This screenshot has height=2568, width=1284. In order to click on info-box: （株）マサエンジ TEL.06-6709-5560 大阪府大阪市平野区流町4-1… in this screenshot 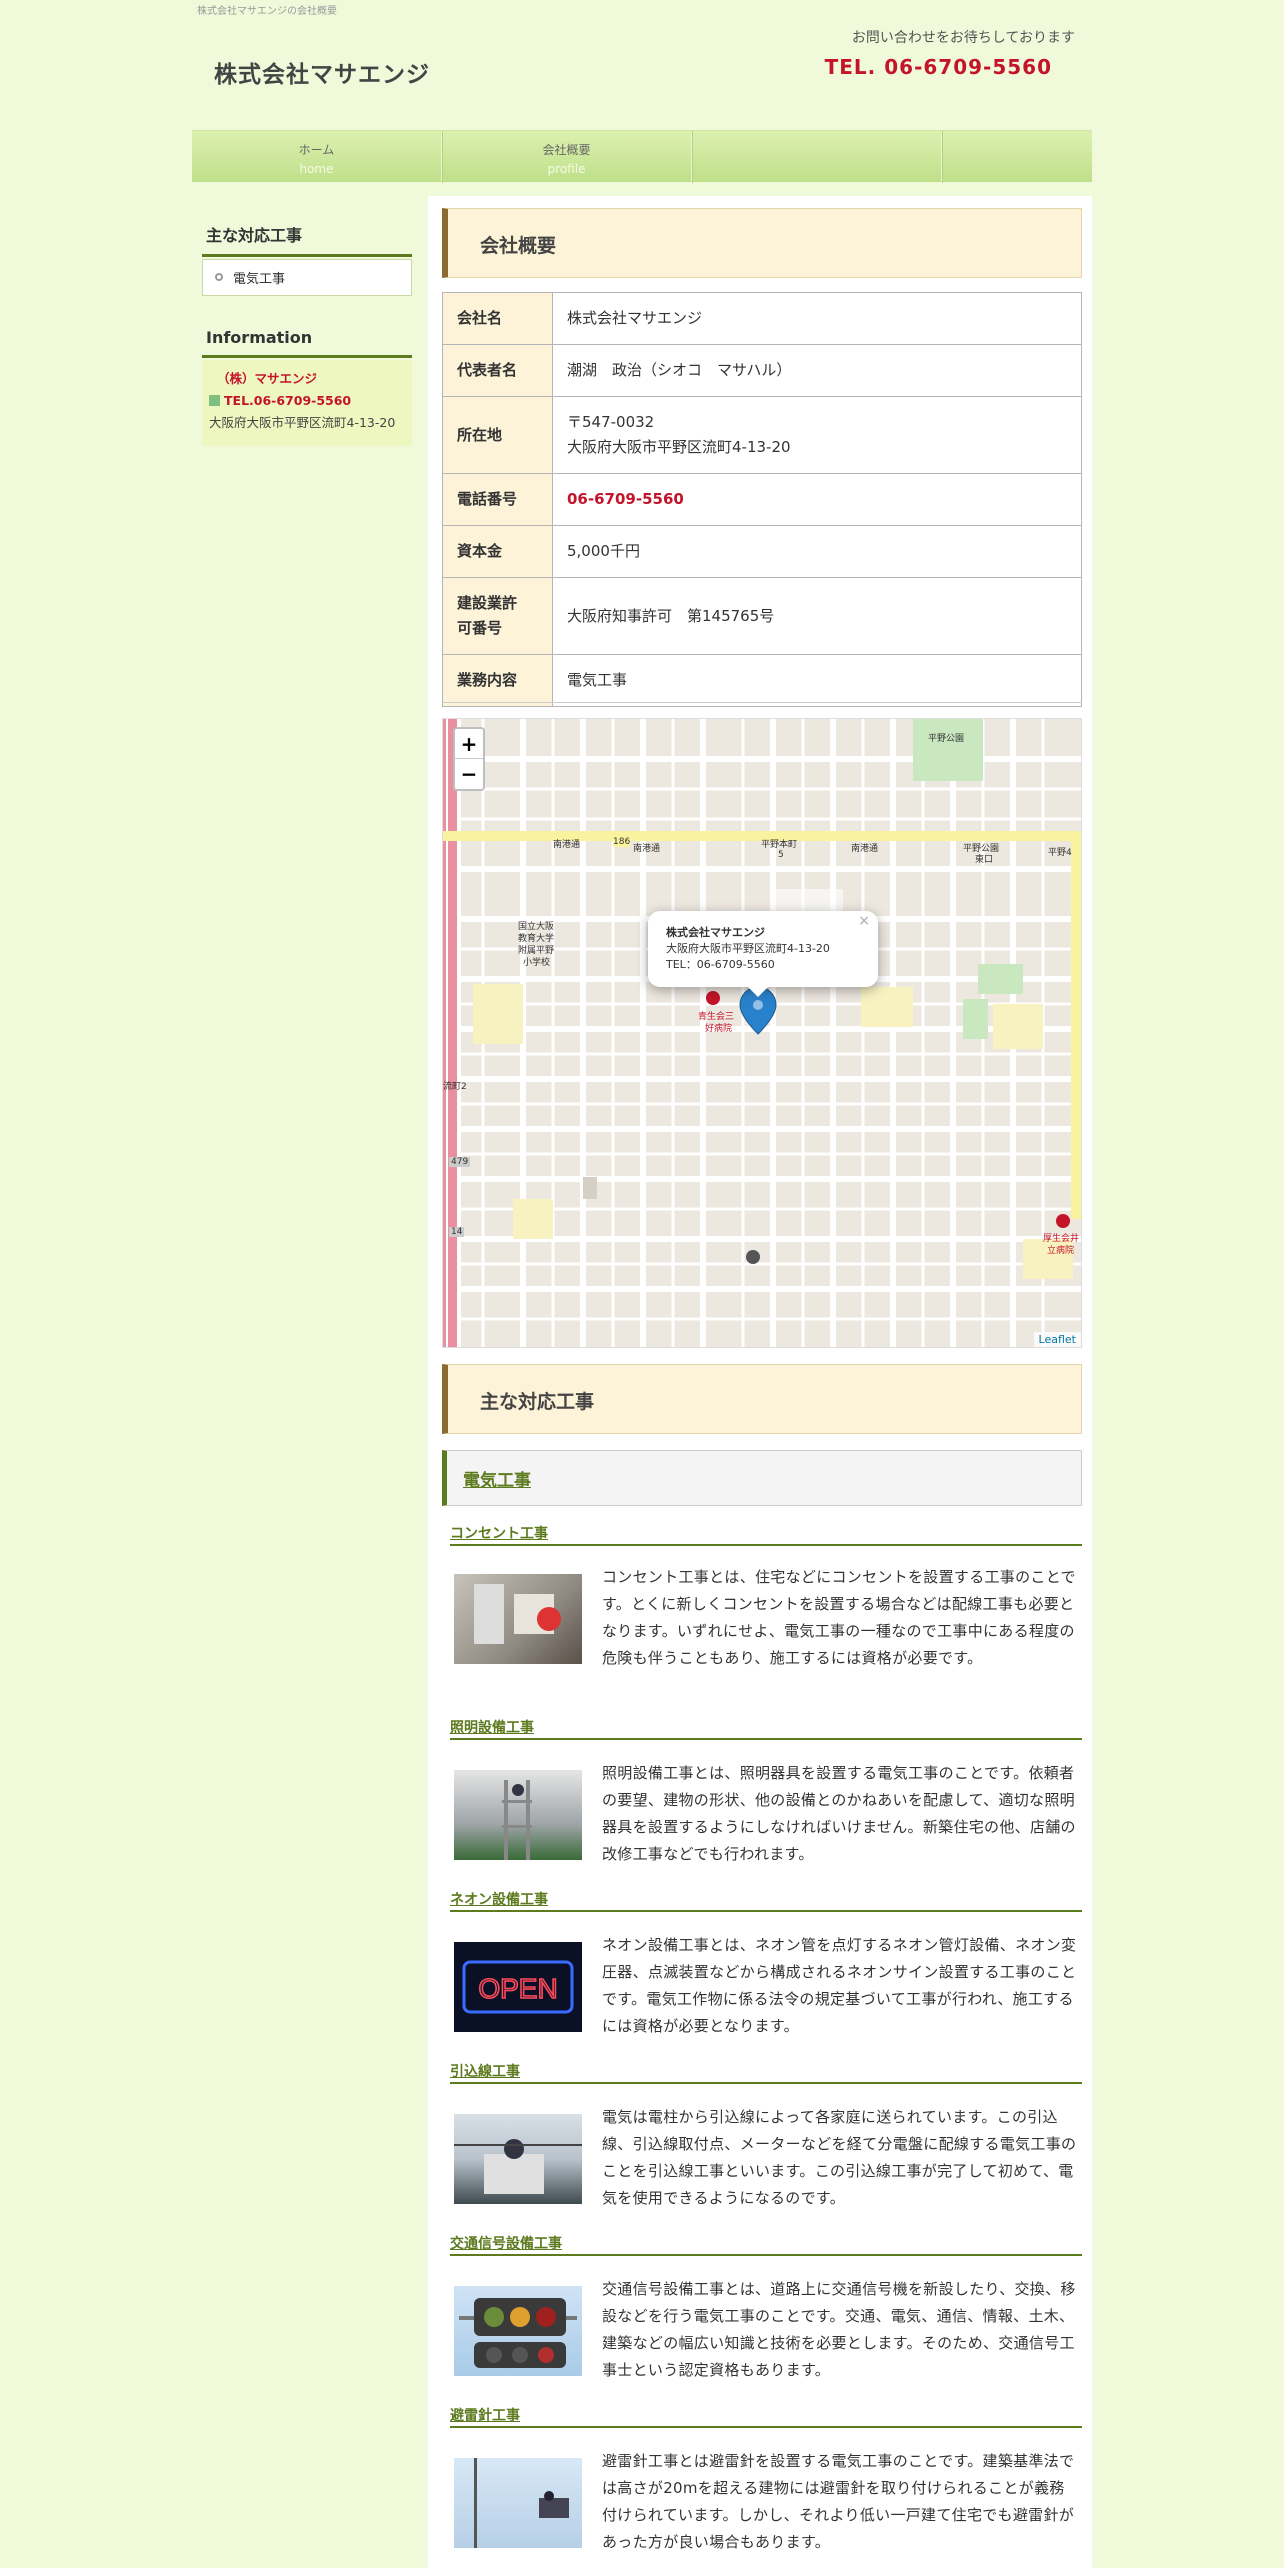, I will do `click(307, 403)`.